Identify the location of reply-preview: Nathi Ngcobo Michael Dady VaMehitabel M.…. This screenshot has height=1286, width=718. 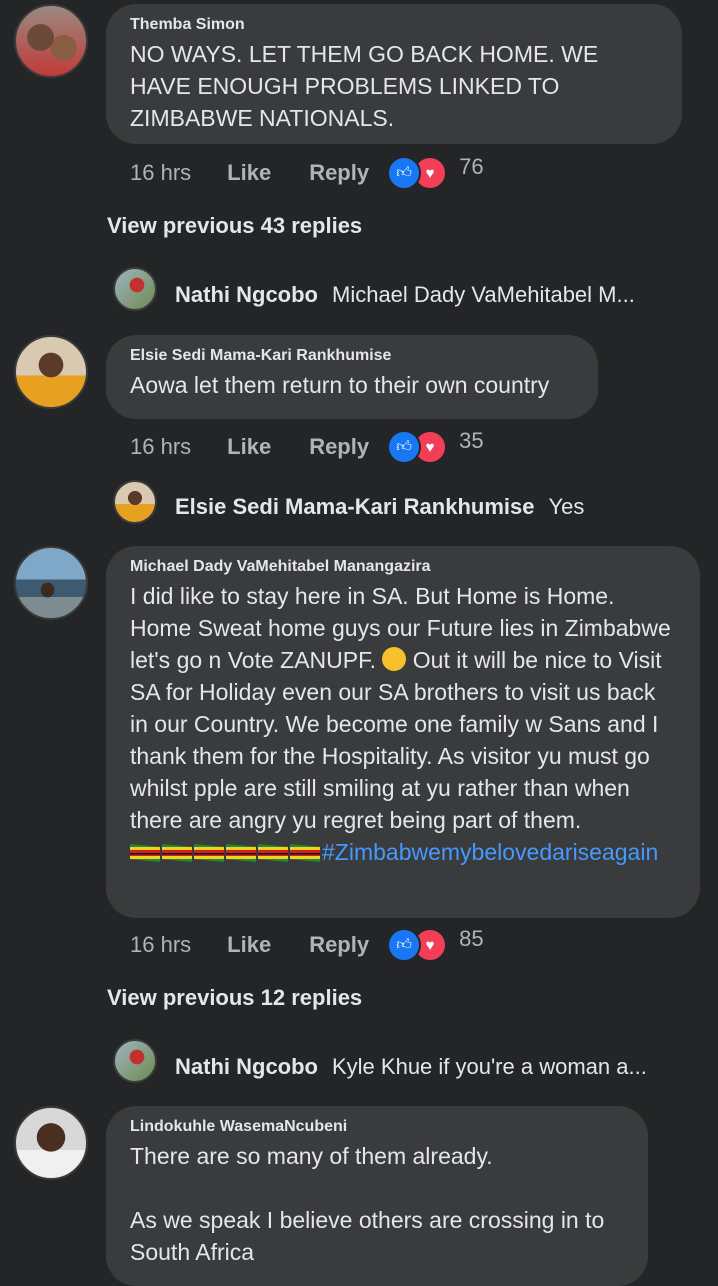
(405, 295).